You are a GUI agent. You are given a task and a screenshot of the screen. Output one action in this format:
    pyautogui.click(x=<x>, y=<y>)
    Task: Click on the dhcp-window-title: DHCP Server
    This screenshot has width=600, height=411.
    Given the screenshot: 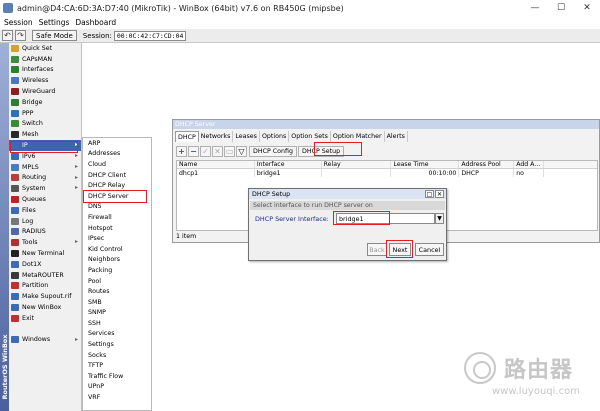 What is the action you would take?
    pyautogui.click(x=386, y=124)
    